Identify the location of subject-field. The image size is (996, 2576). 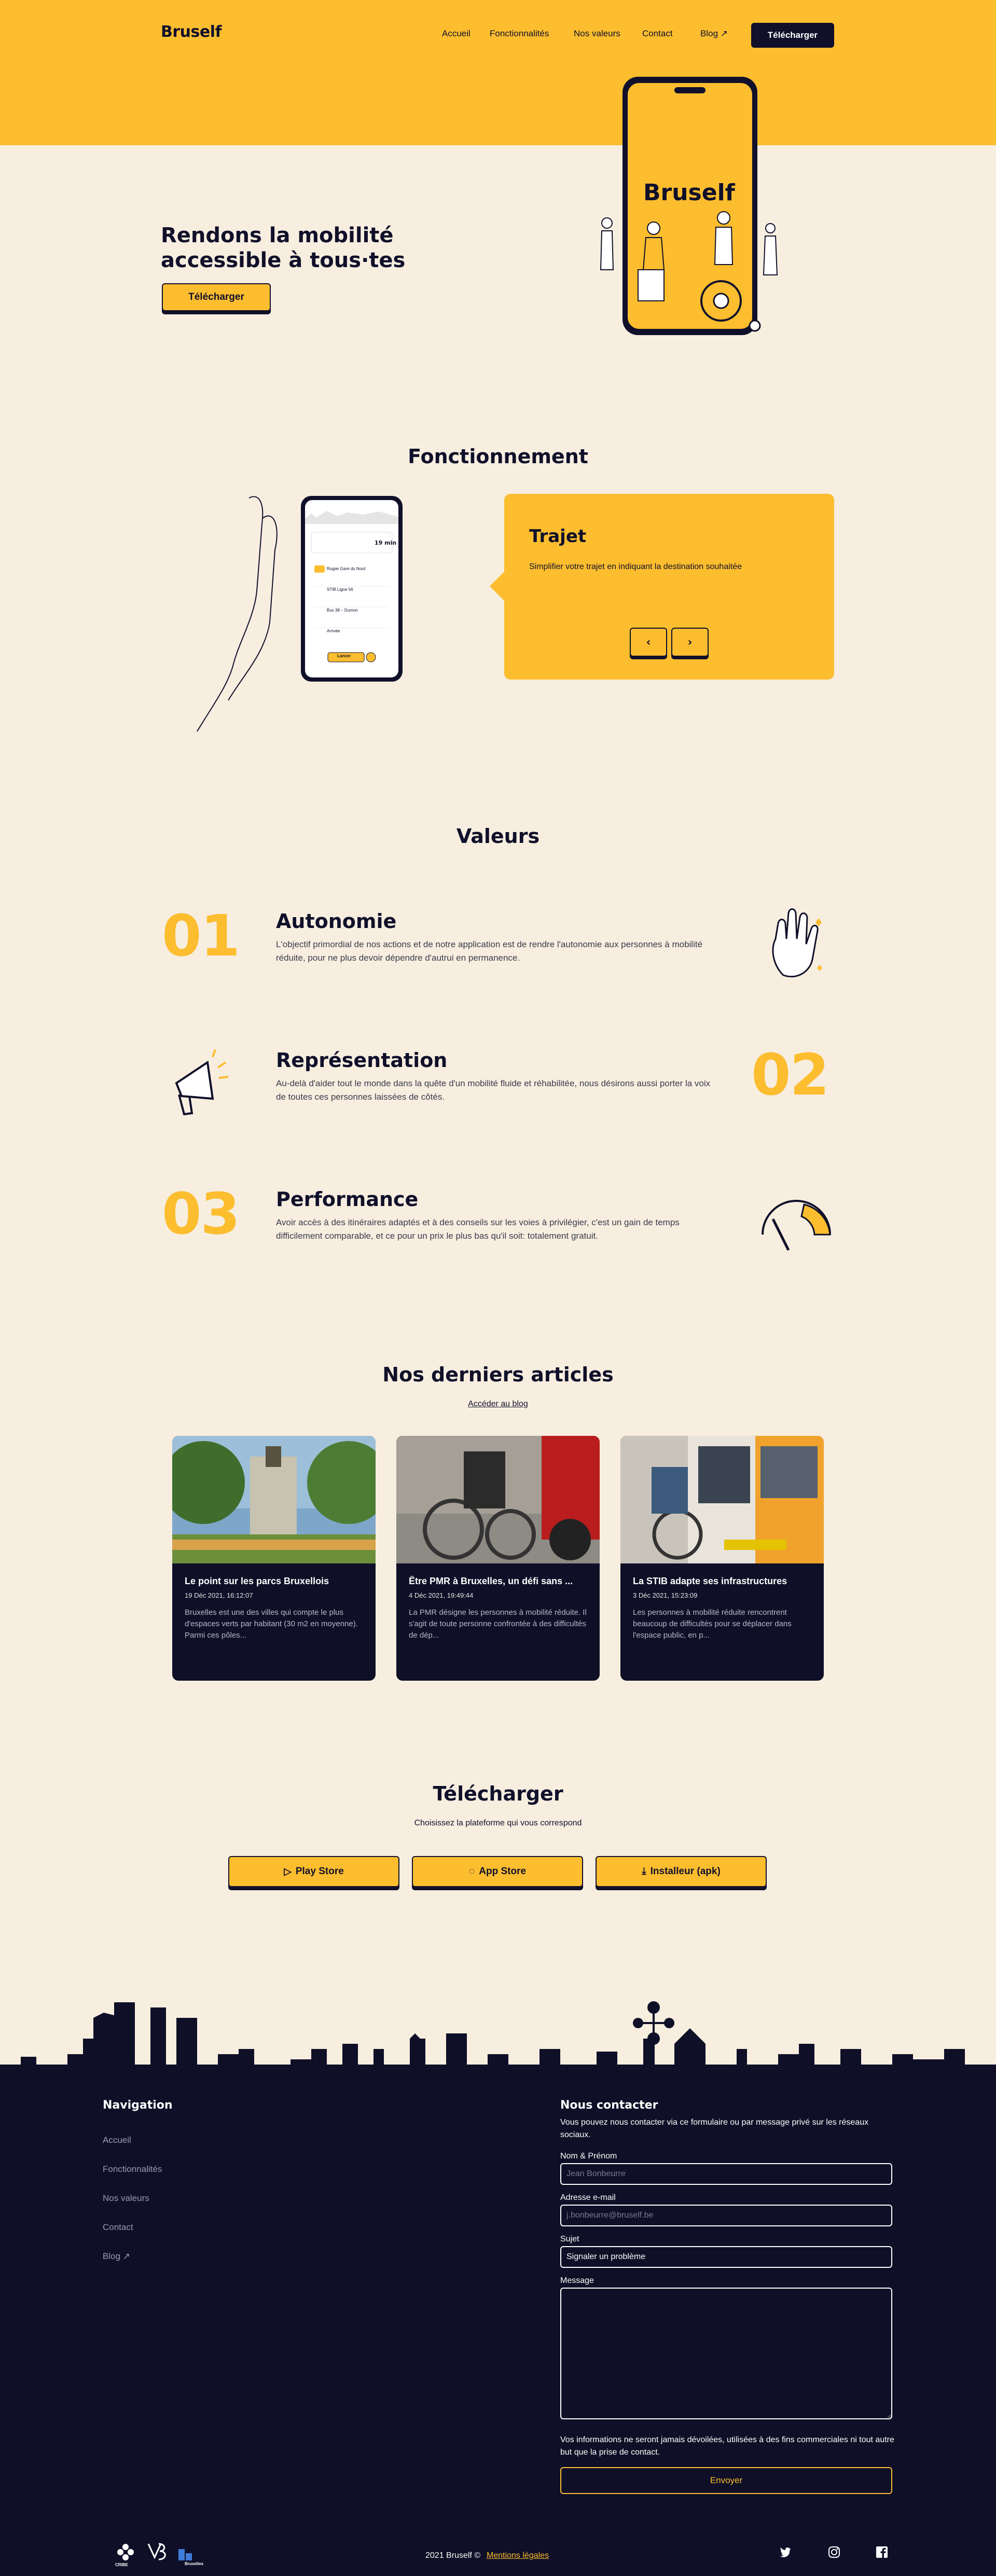
(726, 2257).